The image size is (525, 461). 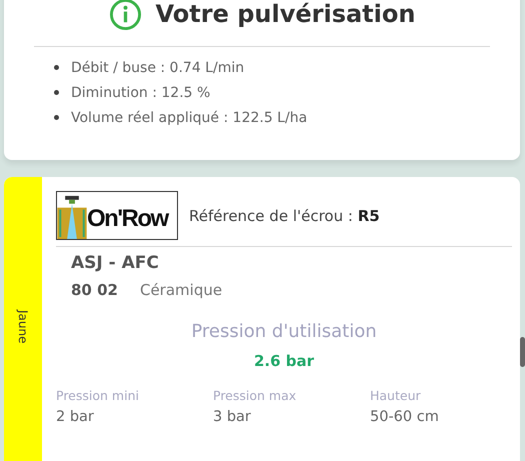 I want to click on pressure-title: Pression d'utilisation, so click(x=284, y=331).